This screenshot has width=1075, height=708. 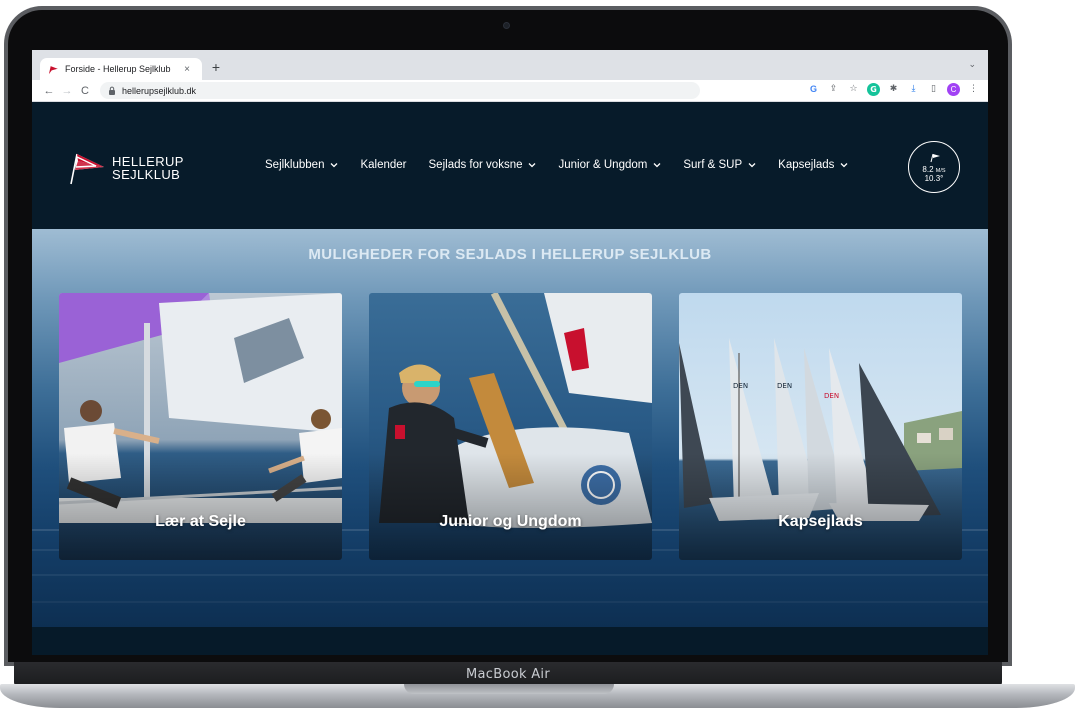 What do you see at coordinates (934, 178) in the screenshot?
I see `temperature: 10.3°` at bounding box center [934, 178].